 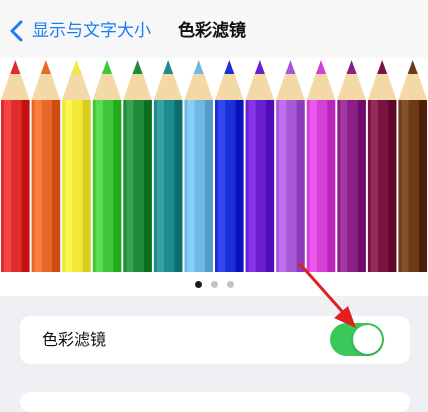 What do you see at coordinates (17, 31) in the screenshot?
I see `chevron-left-icon` at bounding box center [17, 31].